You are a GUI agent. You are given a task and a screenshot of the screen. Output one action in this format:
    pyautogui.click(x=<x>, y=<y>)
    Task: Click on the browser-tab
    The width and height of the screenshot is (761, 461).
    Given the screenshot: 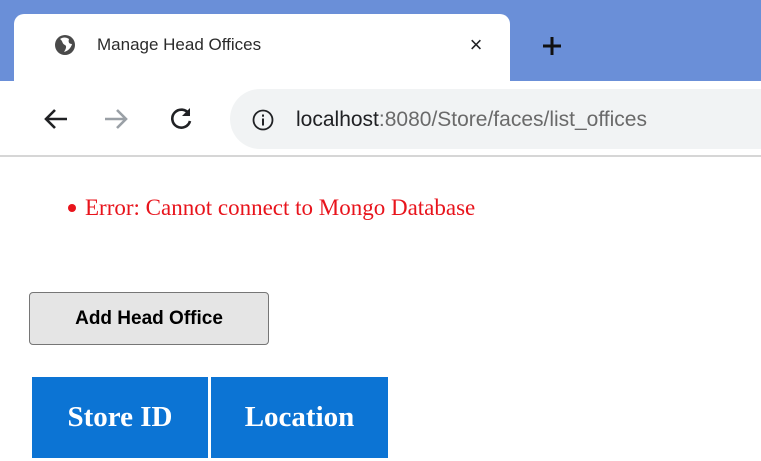 What is the action you would take?
    pyautogui.click(x=262, y=47)
    